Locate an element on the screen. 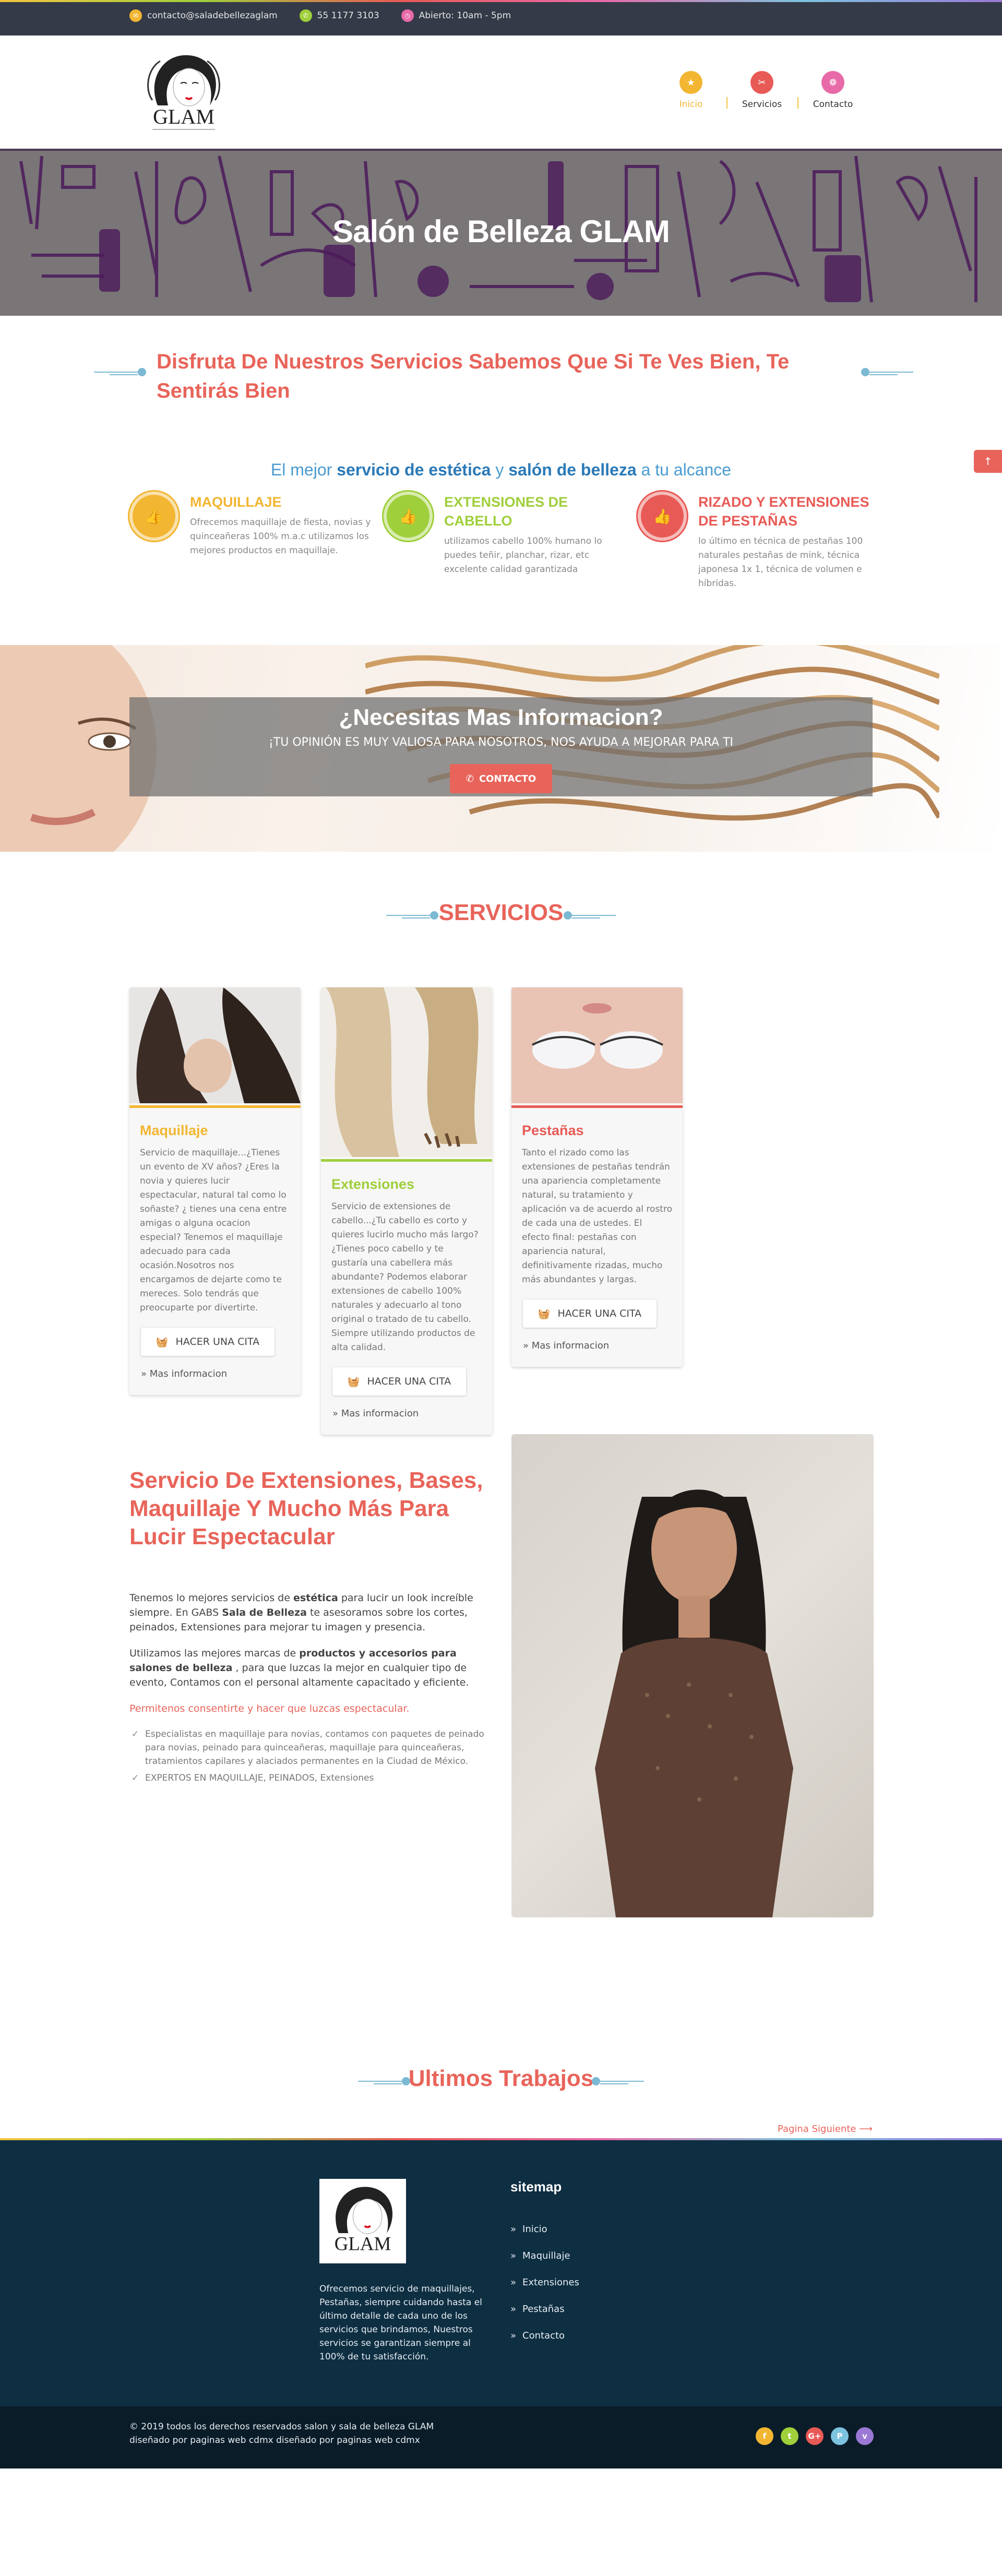 This screenshot has height=2576, width=1002. info-title: ¿Necesitas Mas Informacion? is located at coordinates (501, 718).